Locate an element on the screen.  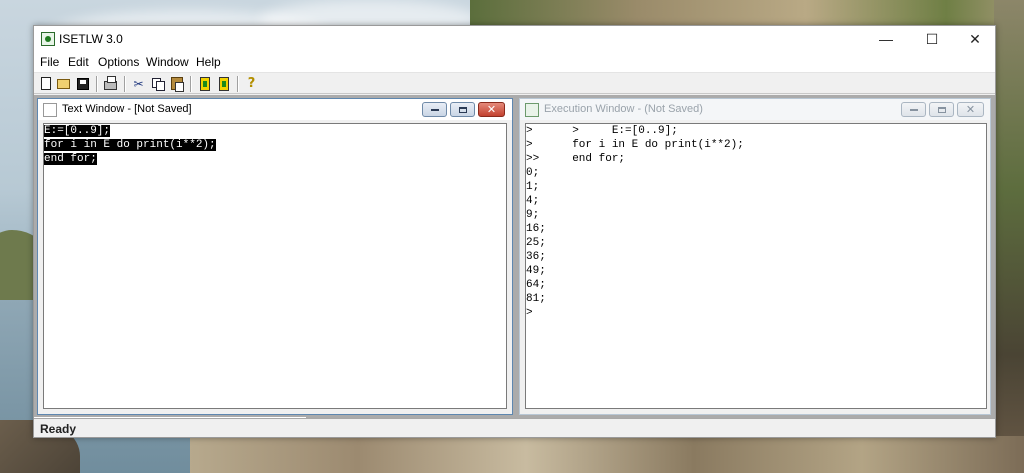
help-icon: ? is located at coordinates (251, 83).